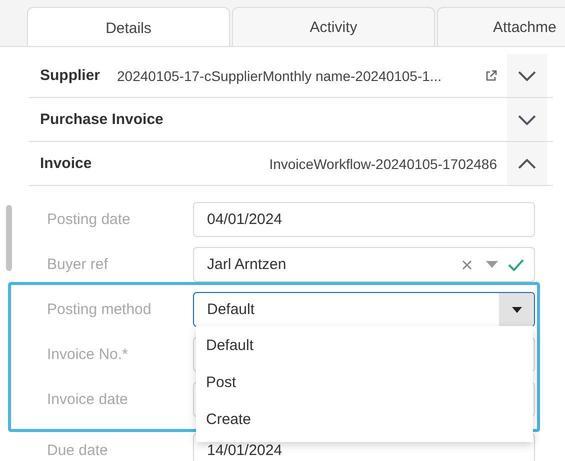 The width and height of the screenshot is (565, 461). What do you see at coordinates (244, 450) in the screenshot?
I see `field-value: 14/01/2024` at bounding box center [244, 450].